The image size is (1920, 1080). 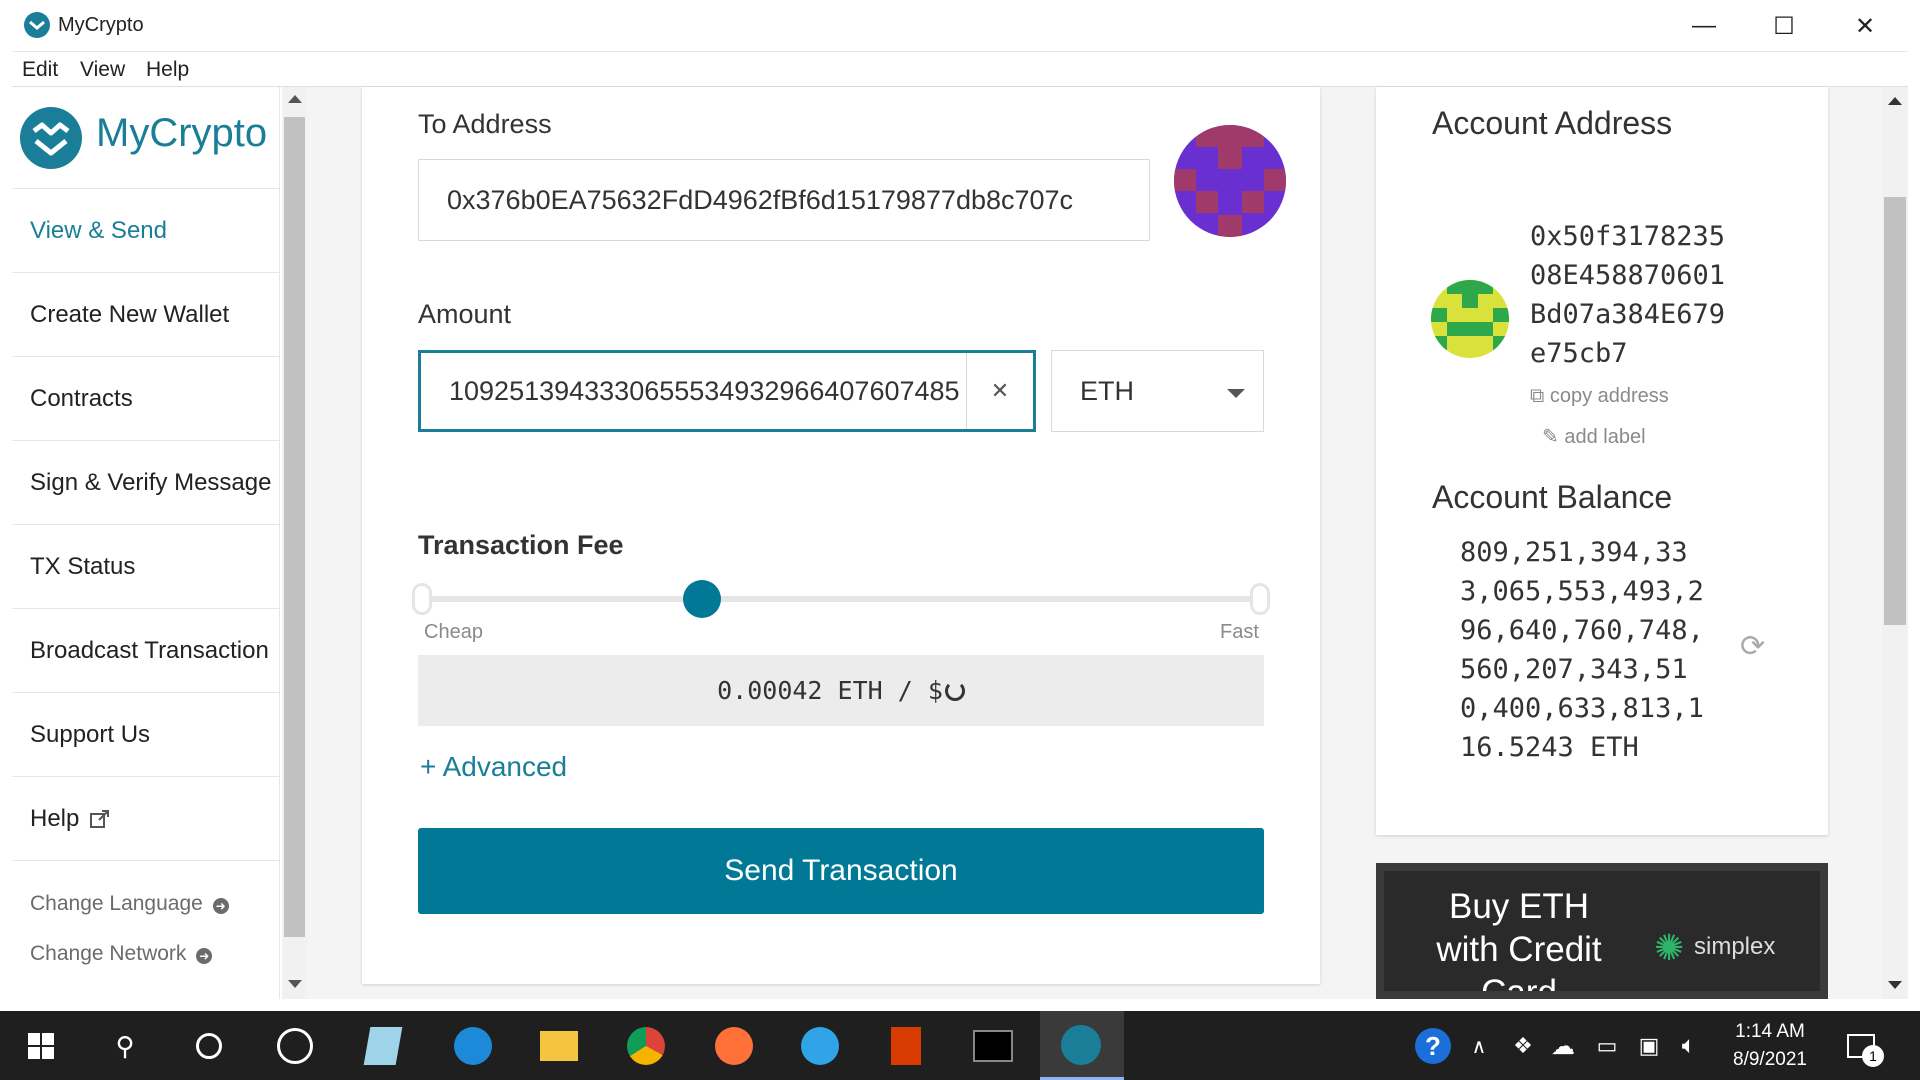 I want to click on currency-select: ETH, so click(x=1157, y=391).